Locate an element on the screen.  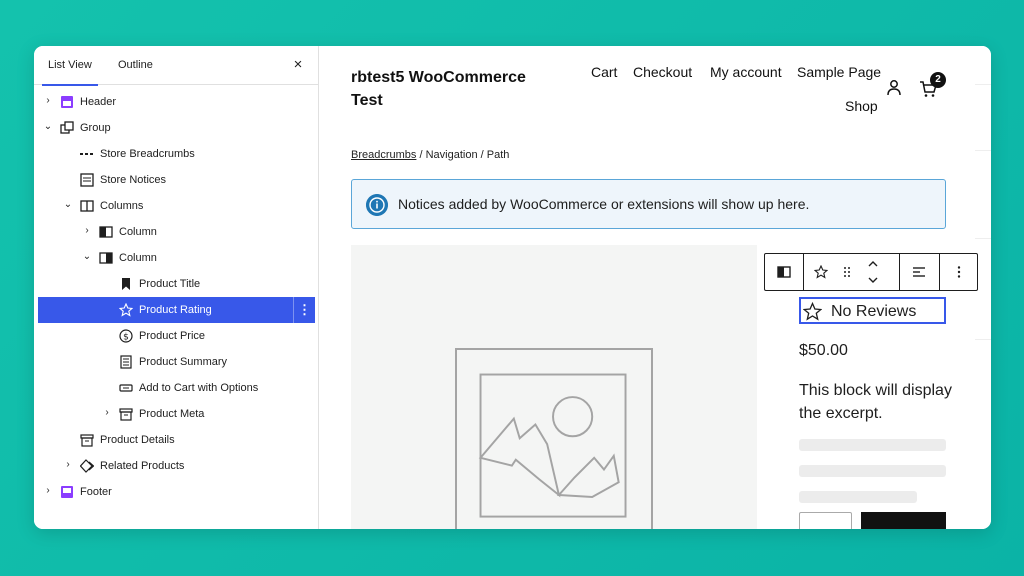
tree-item-product-title: Product Title is located at coordinates (176, 284).